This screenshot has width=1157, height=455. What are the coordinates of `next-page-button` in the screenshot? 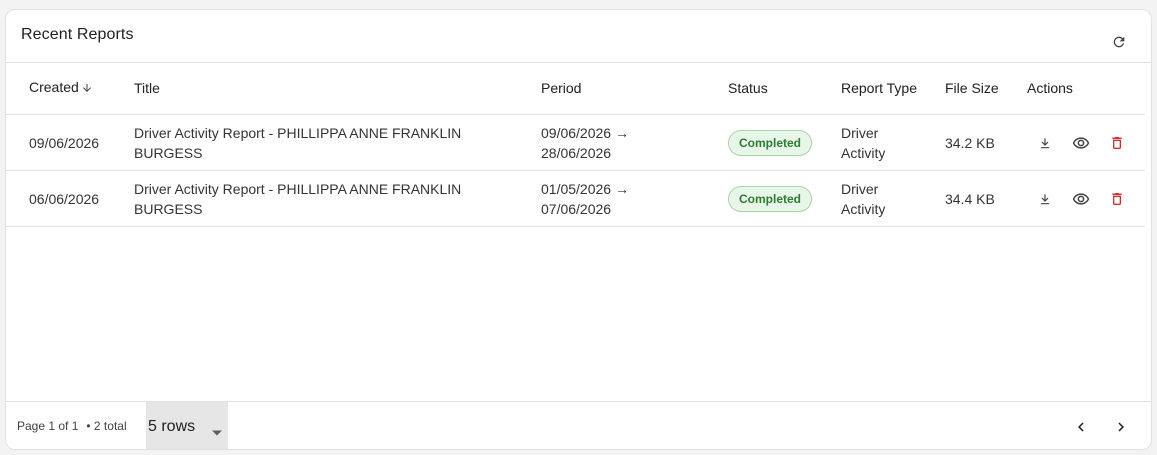 It's located at (1121, 427).